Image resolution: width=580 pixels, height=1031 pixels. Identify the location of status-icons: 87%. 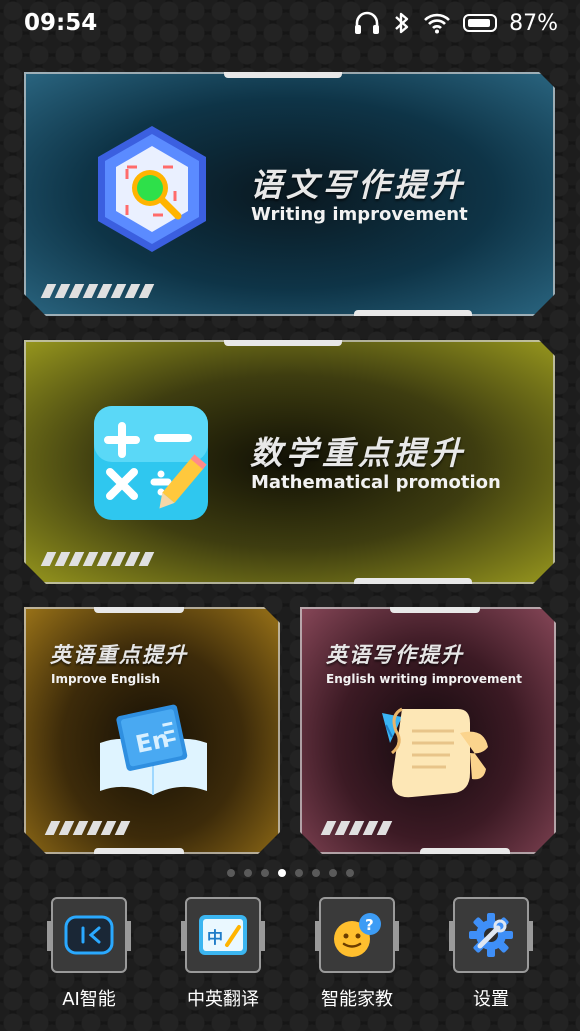
(455, 23).